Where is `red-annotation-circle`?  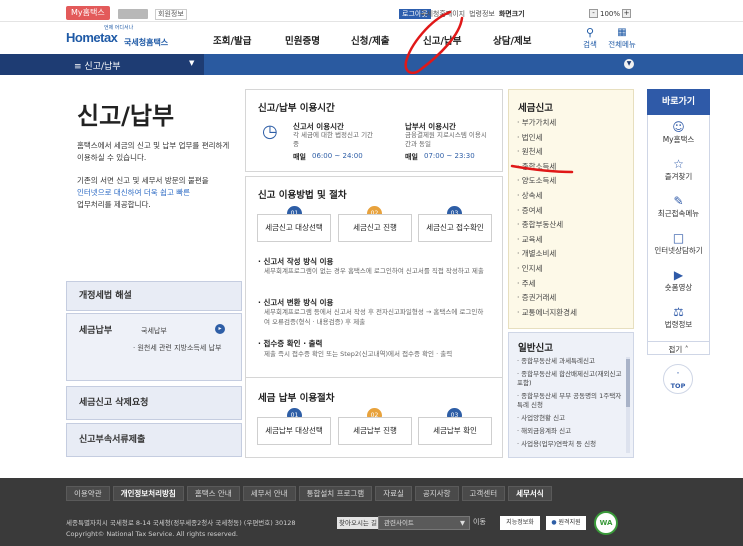 red-annotation-circle is located at coordinates (434, 42).